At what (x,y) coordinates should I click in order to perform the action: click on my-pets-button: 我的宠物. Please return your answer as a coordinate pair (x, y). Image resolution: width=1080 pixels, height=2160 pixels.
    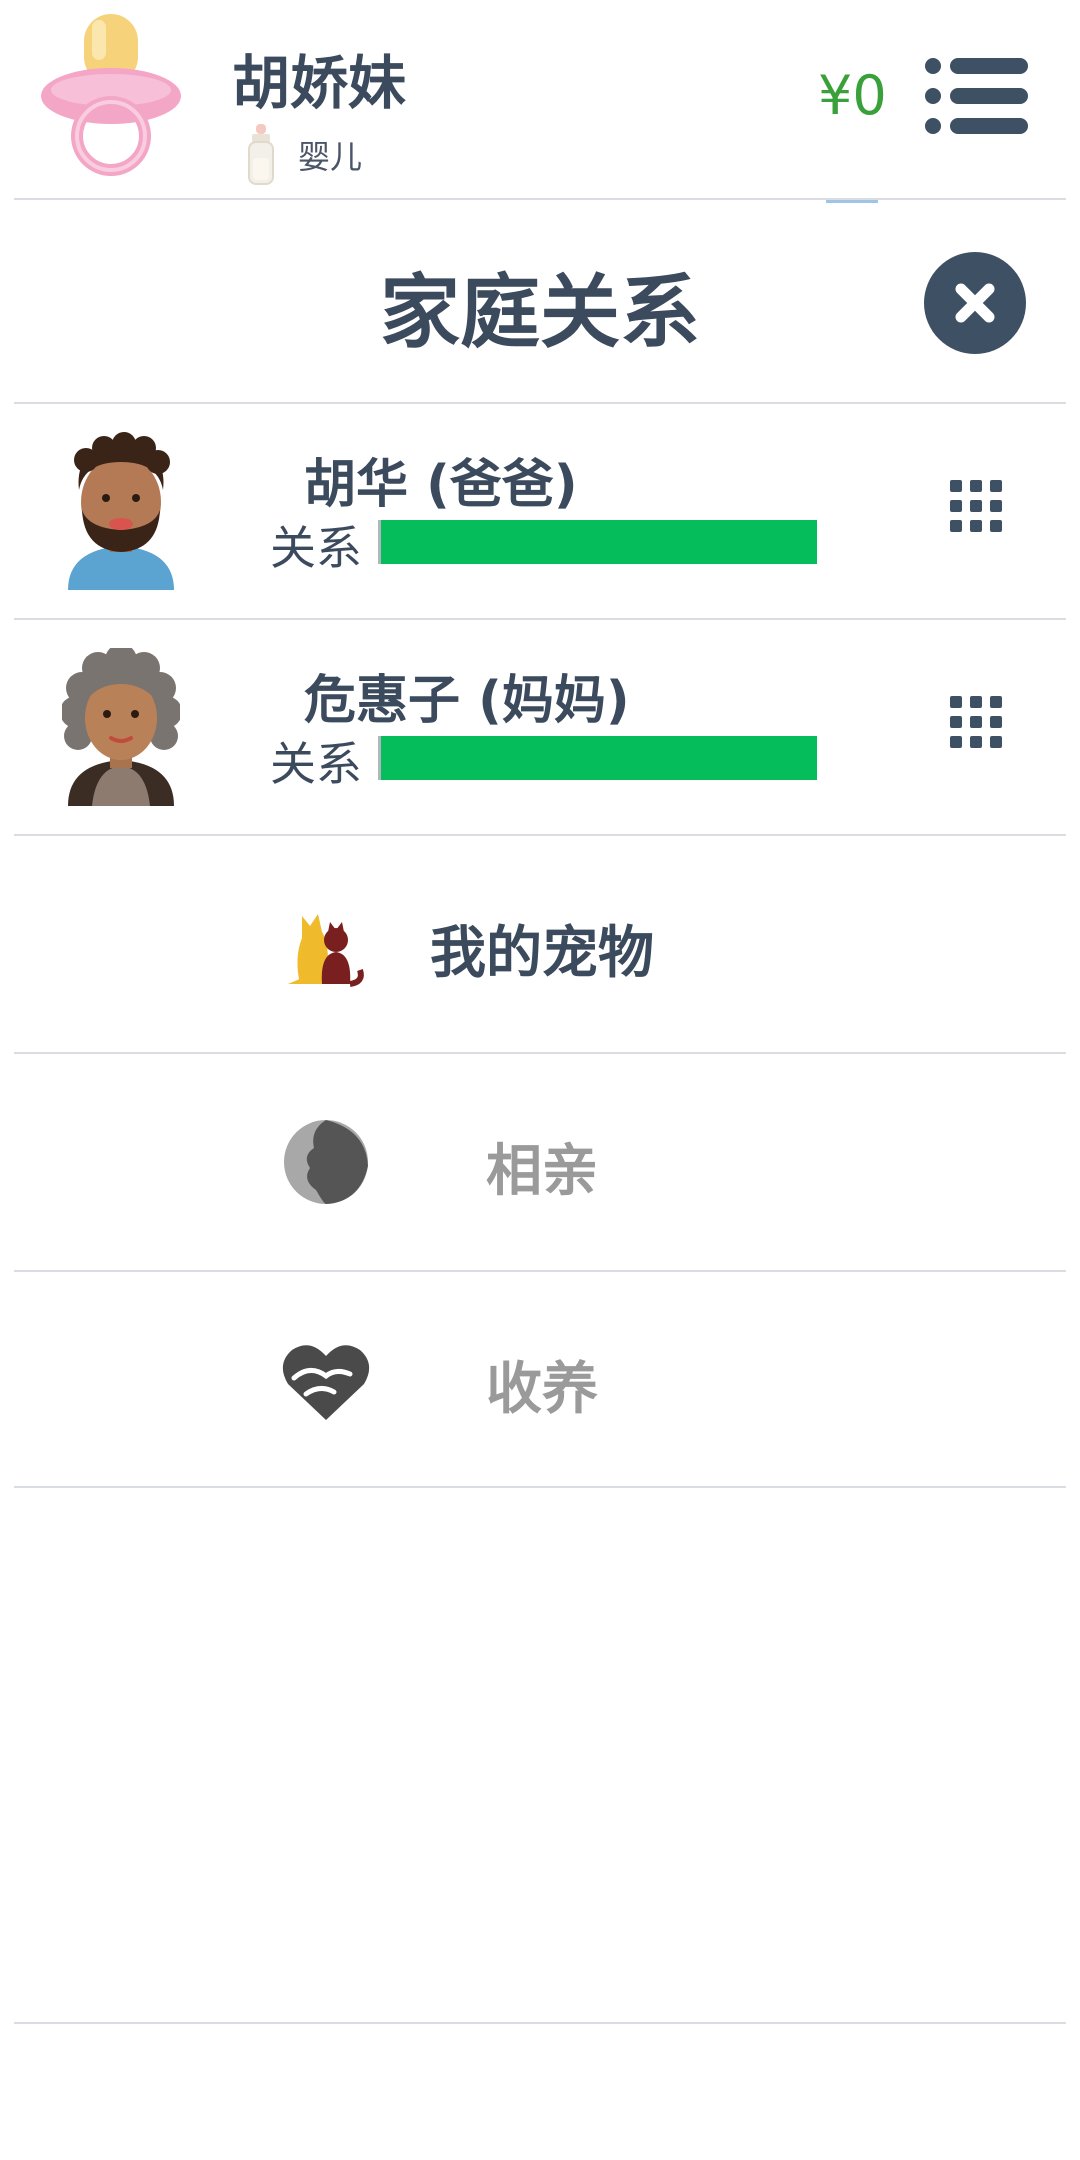
    Looking at the image, I should click on (540, 944).